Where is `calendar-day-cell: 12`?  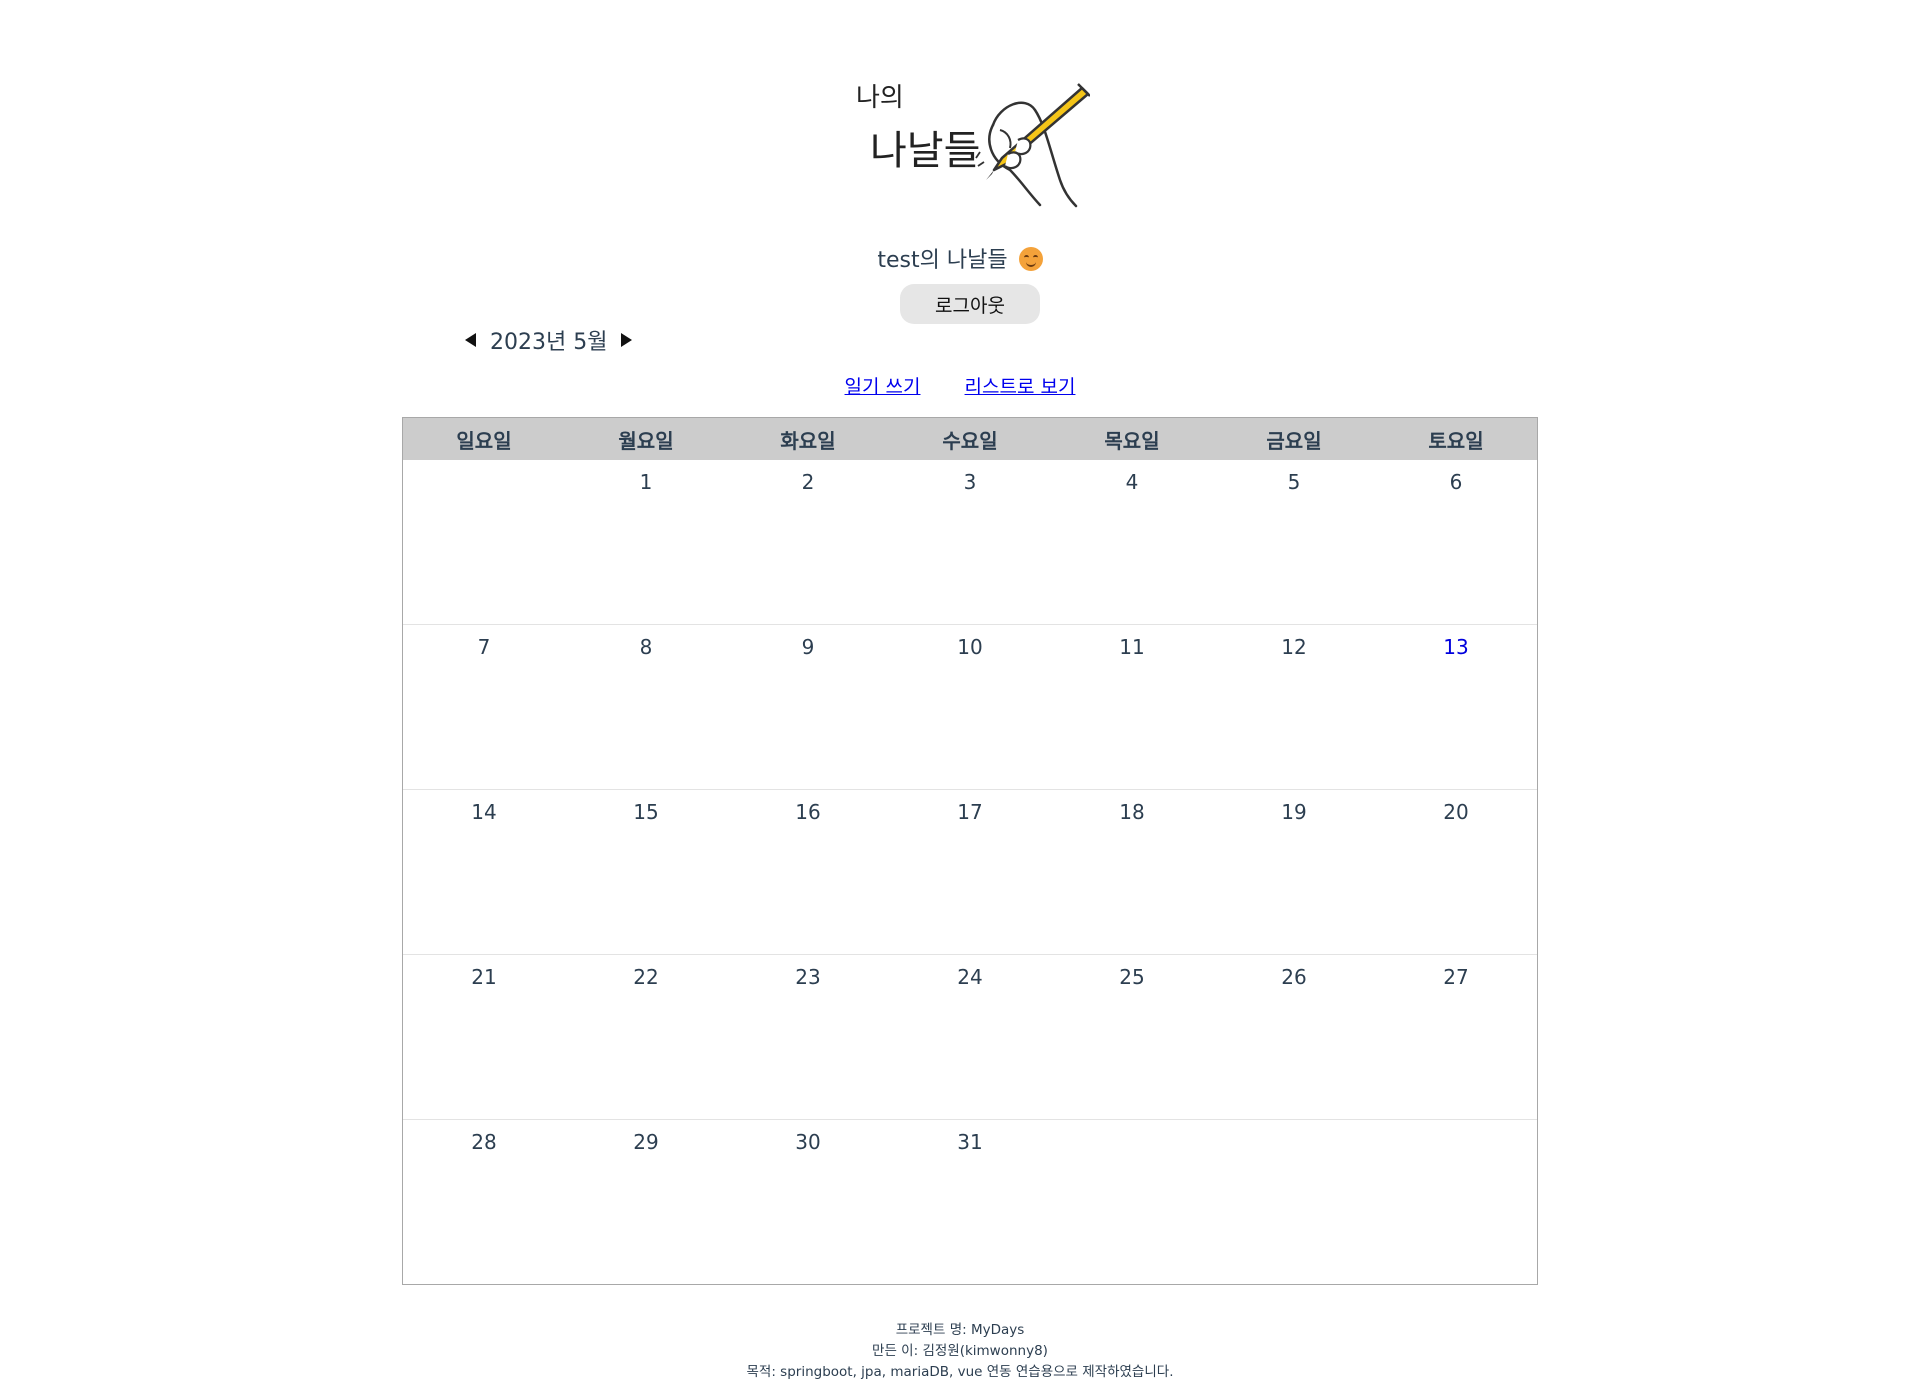
calendar-day-cell: 12 is located at coordinates (1294, 707).